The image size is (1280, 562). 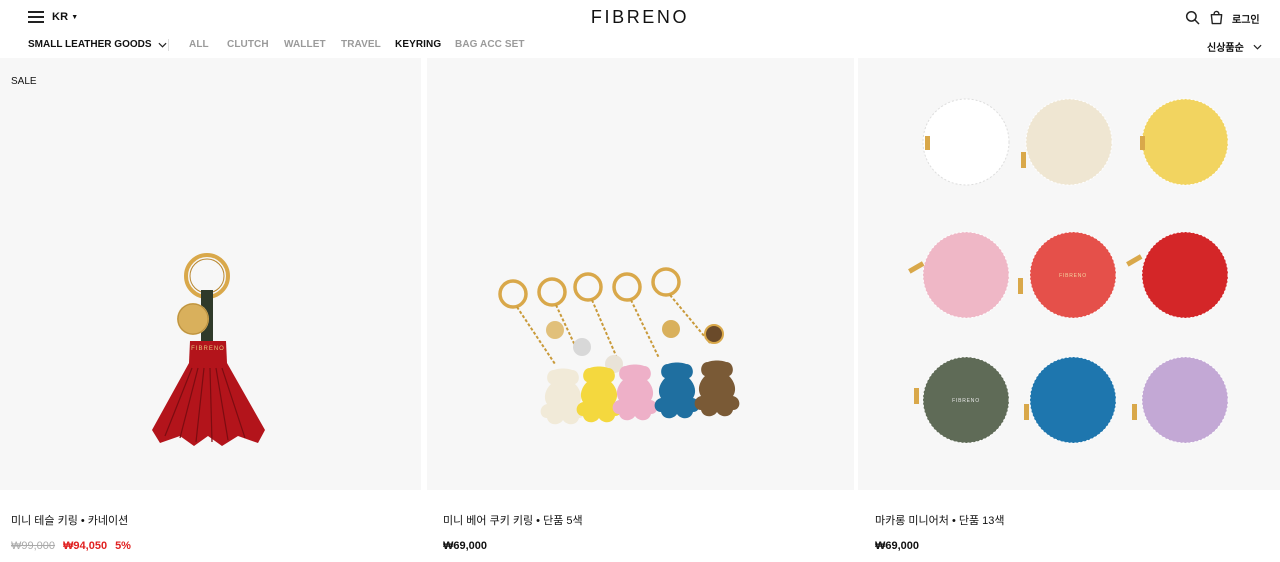 I want to click on discount-rate: 5%, so click(x=123, y=546).